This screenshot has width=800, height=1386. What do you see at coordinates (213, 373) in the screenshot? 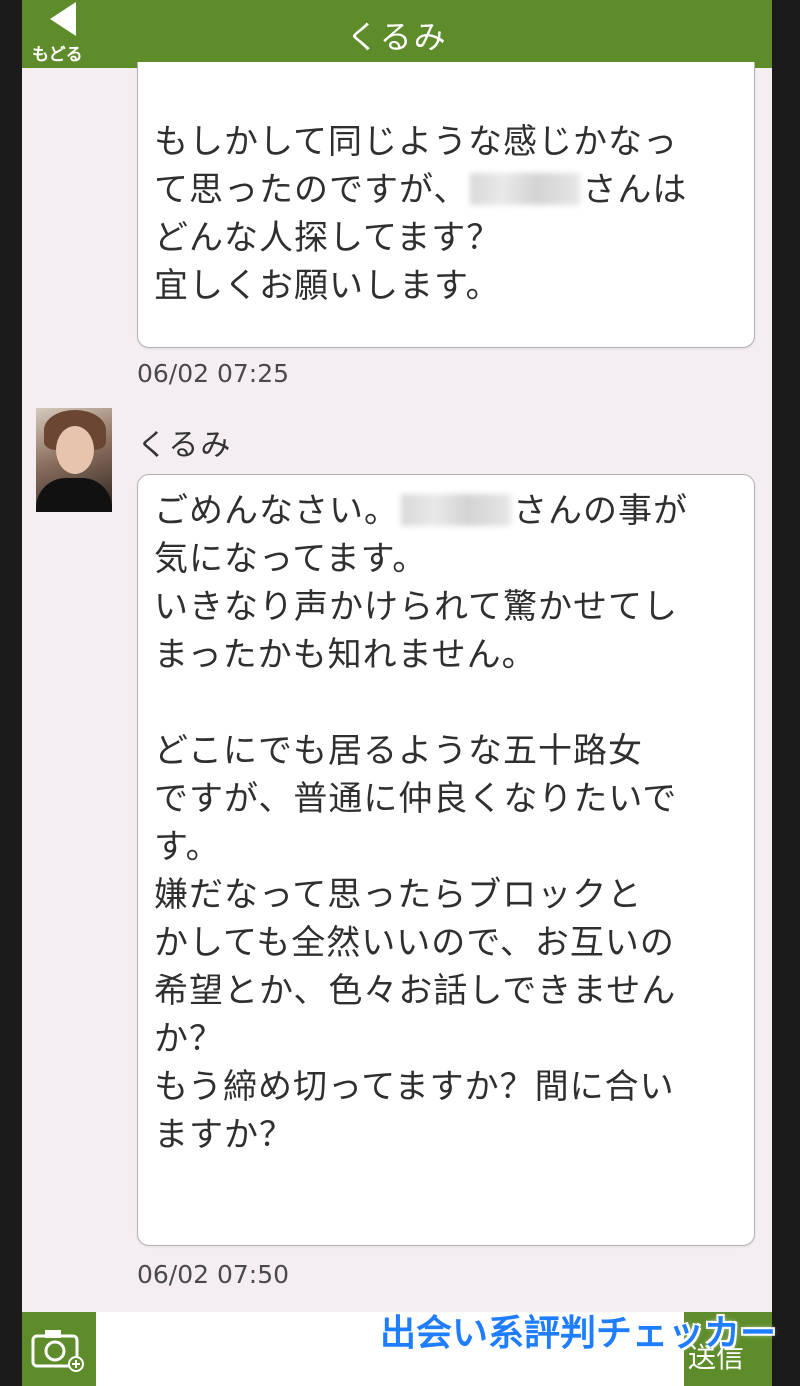
I see `message-timestamp: 06/02 07:25` at bounding box center [213, 373].